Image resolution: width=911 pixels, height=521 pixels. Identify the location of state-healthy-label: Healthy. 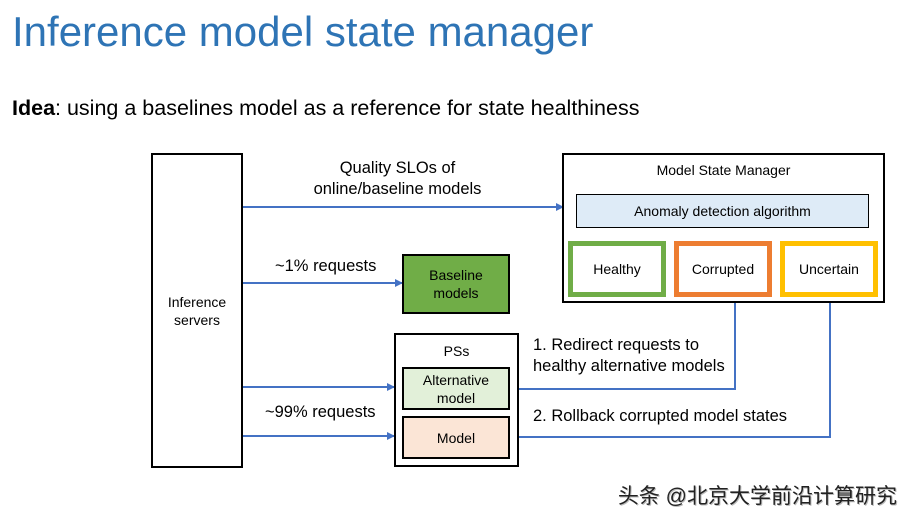
(617, 269).